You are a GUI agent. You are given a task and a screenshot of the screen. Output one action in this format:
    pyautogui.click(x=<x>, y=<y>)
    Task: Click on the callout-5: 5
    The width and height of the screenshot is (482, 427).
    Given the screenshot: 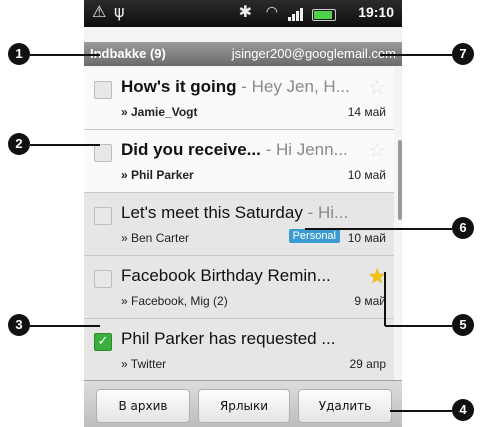 What is the action you would take?
    pyautogui.click(x=463, y=325)
    